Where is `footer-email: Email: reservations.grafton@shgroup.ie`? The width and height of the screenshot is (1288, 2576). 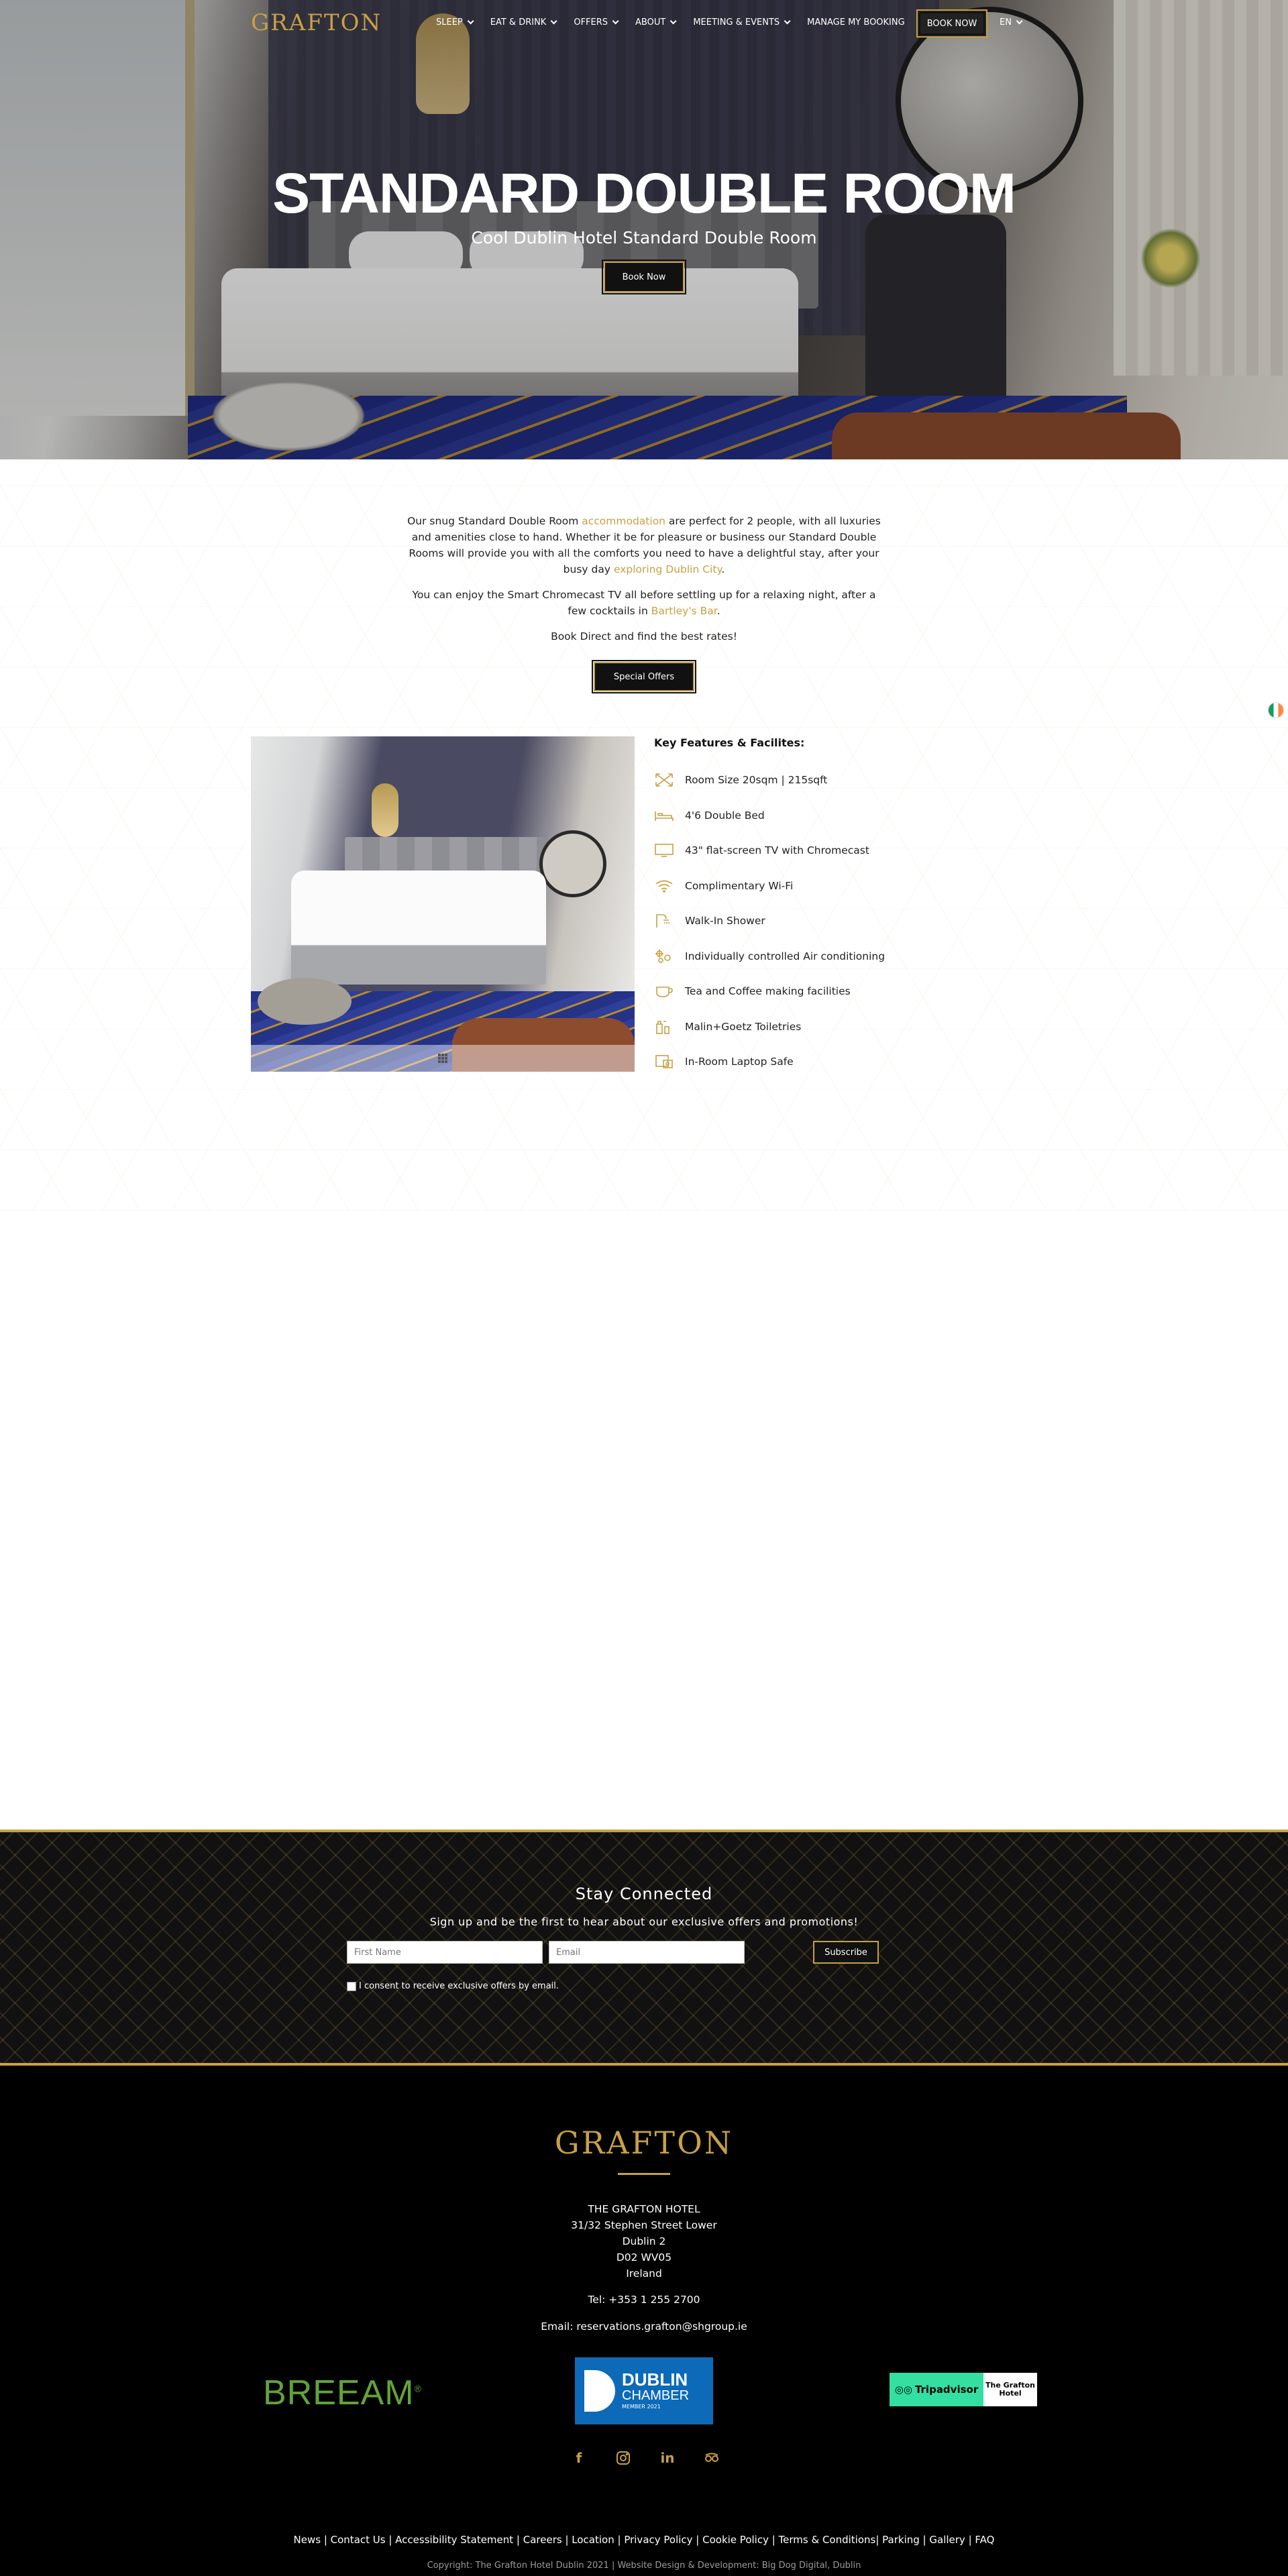 footer-email: Email: reservations.grafton@shgroup.ie is located at coordinates (644, 2326).